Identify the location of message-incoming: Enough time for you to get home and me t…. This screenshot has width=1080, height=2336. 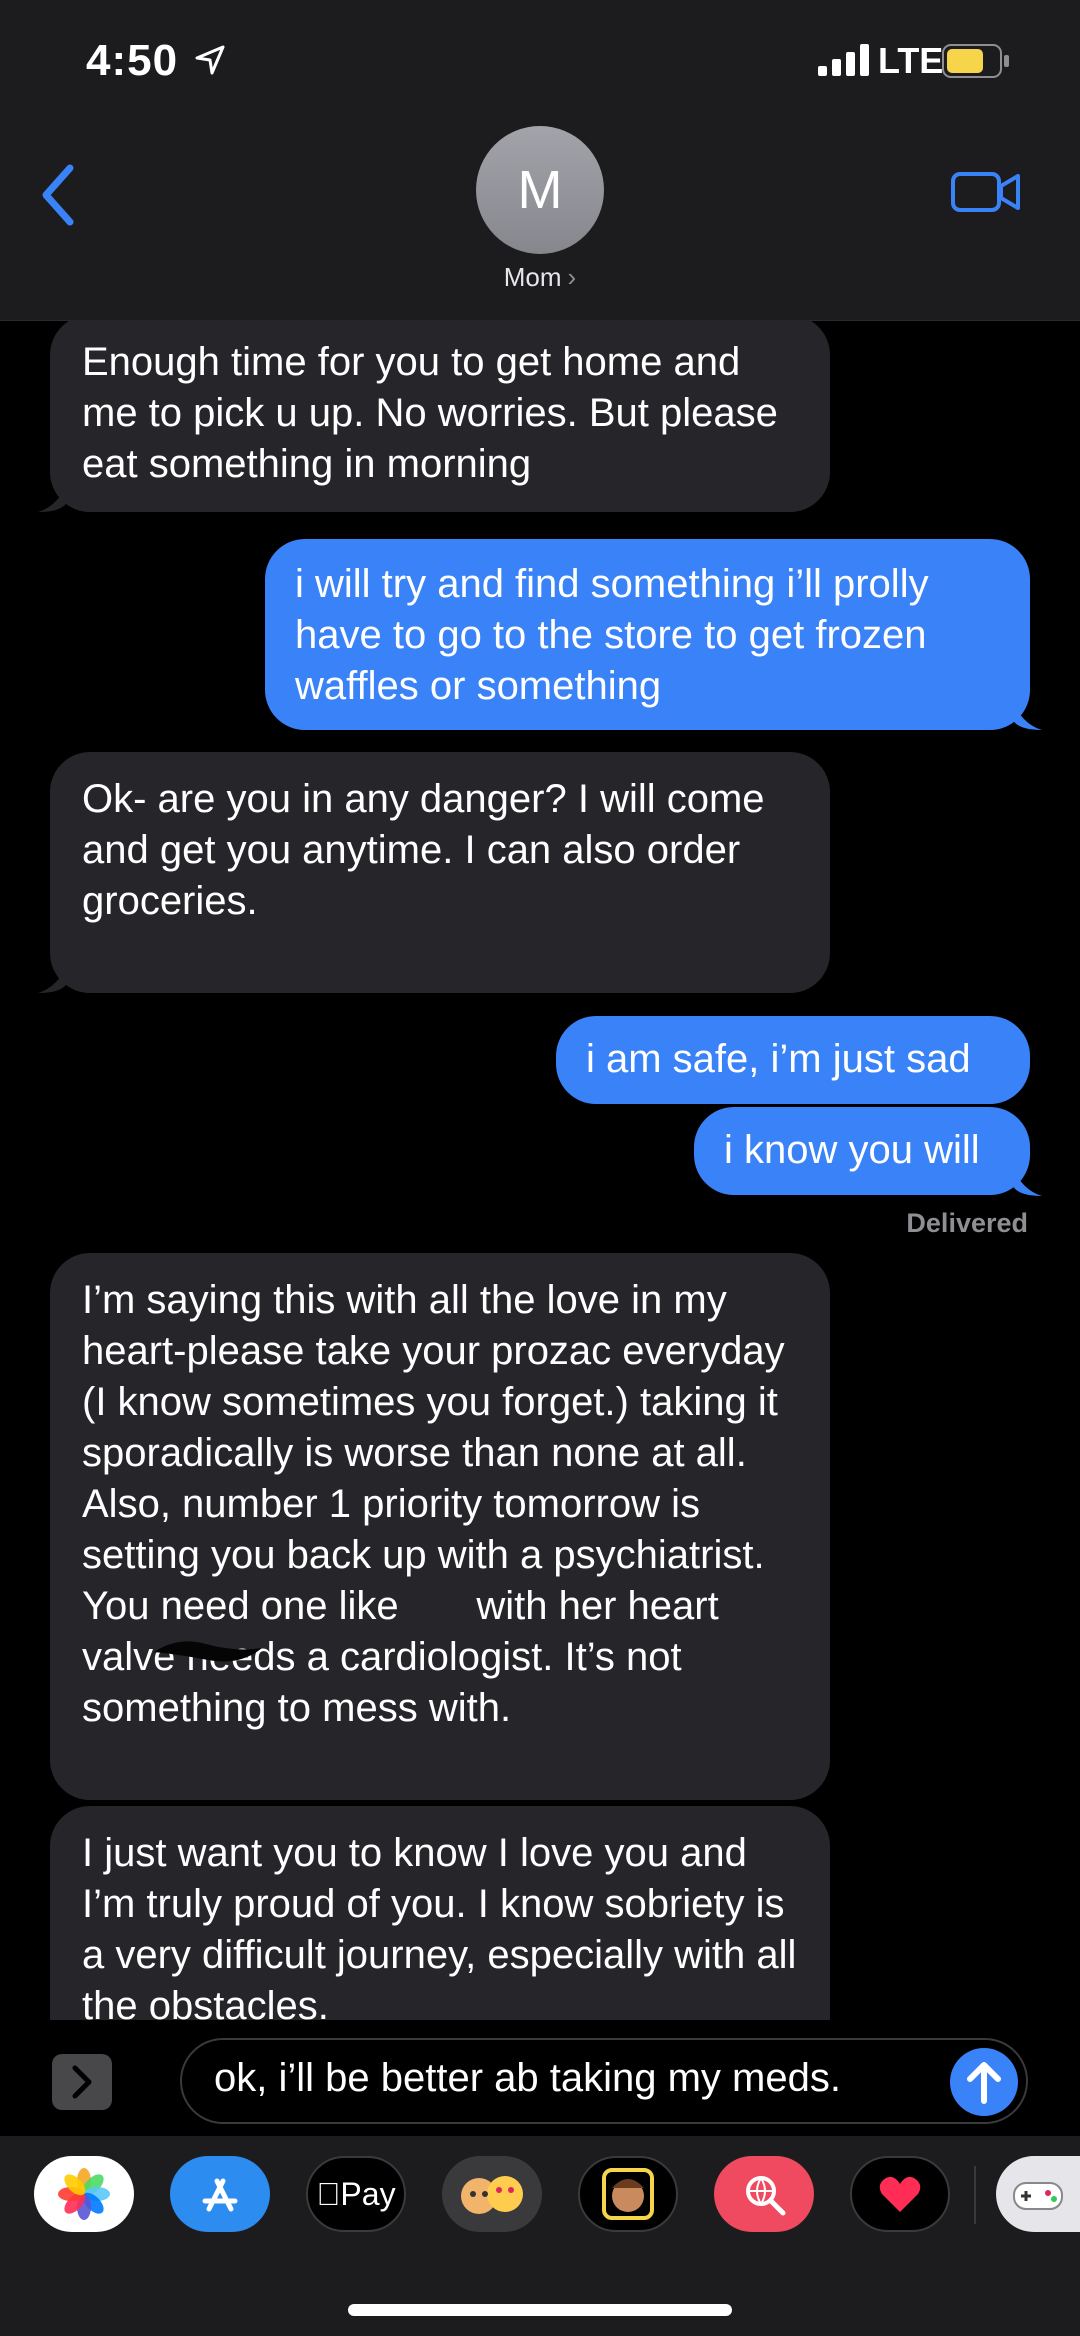
(440, 416).